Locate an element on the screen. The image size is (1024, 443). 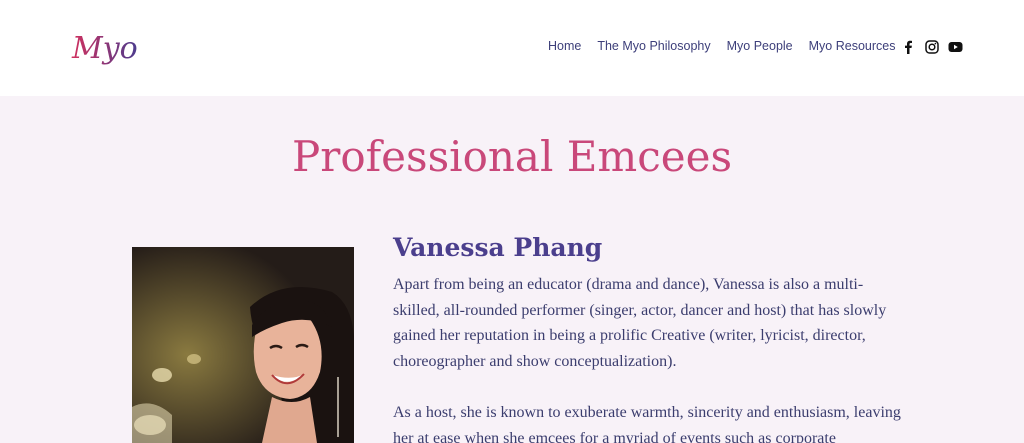
profile-name: Vanessa Phang is located at coordinates (498, 247).